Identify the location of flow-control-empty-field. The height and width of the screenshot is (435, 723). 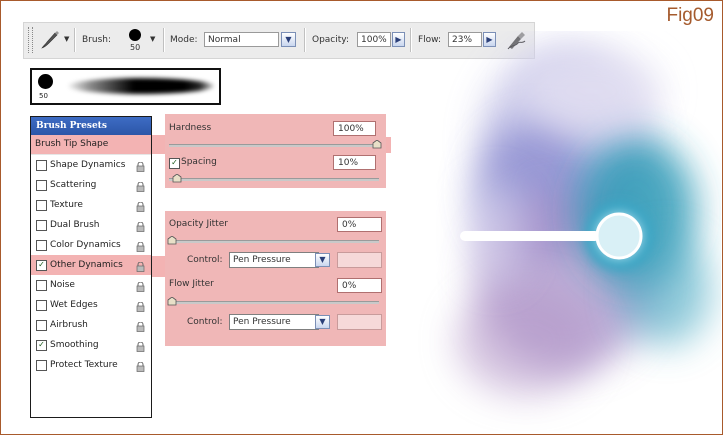
(359, 322).